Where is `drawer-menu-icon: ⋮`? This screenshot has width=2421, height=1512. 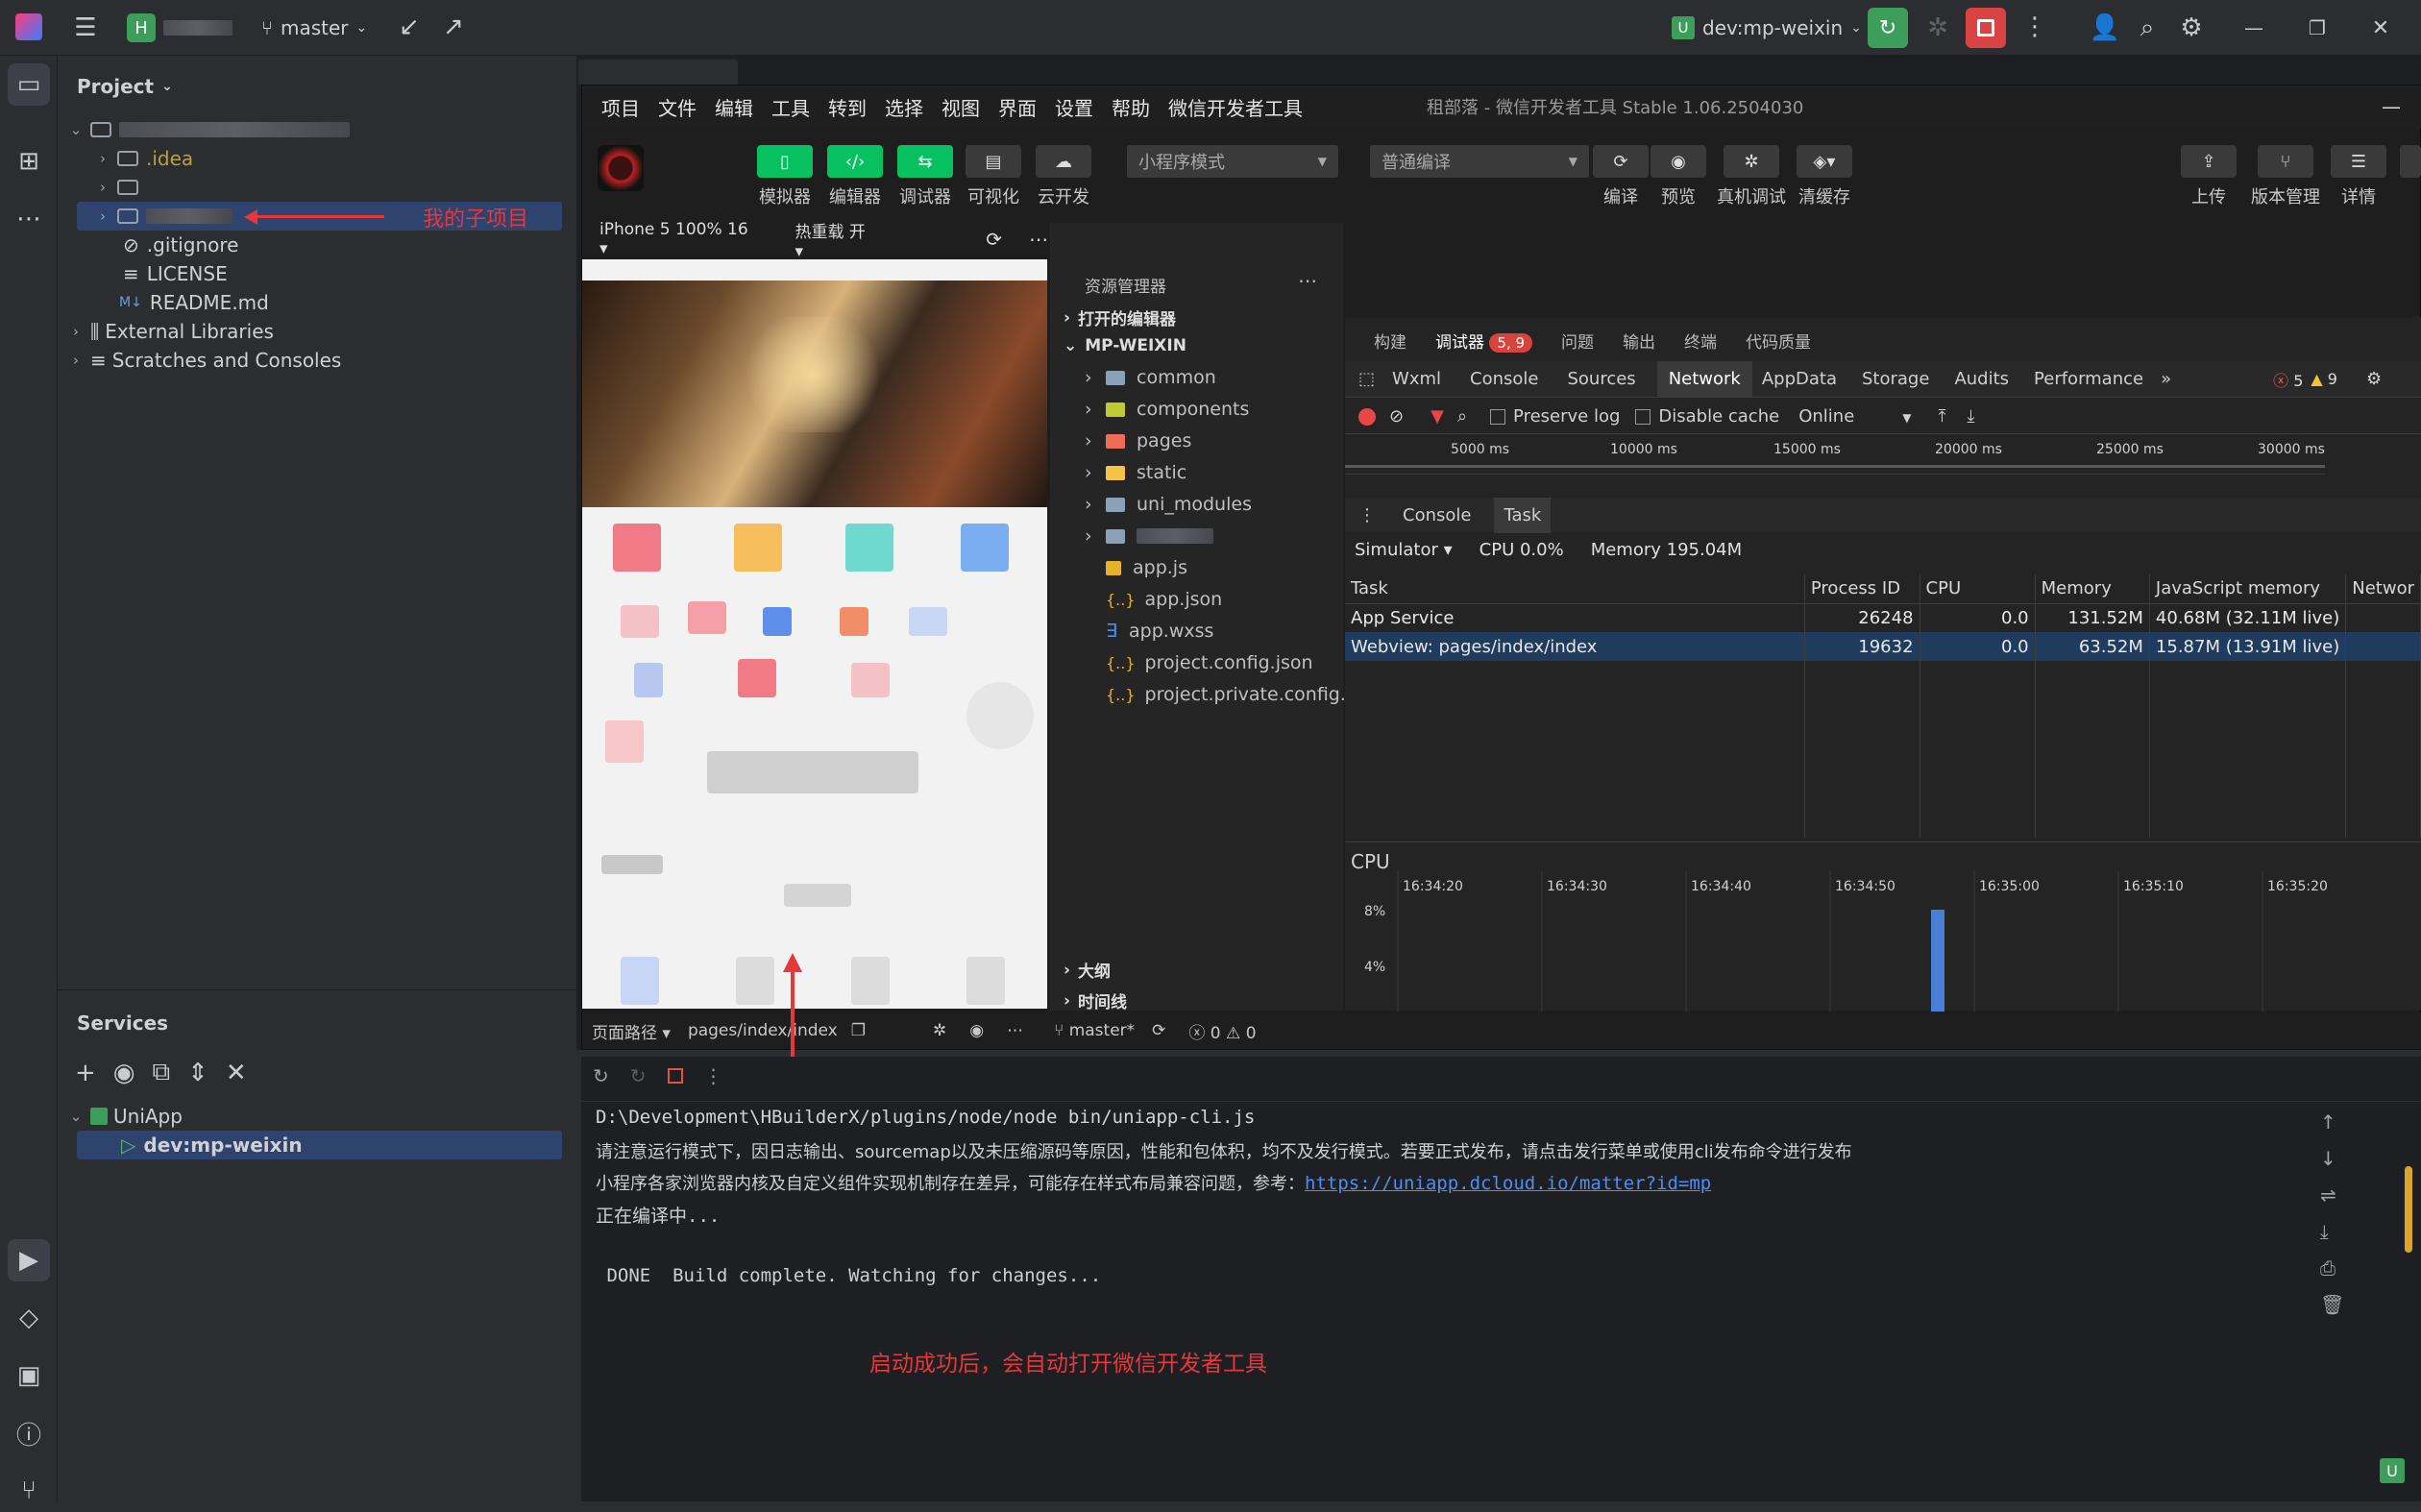
drawer-menu-icon: ⋮ is located at coordinates (1367, 515).